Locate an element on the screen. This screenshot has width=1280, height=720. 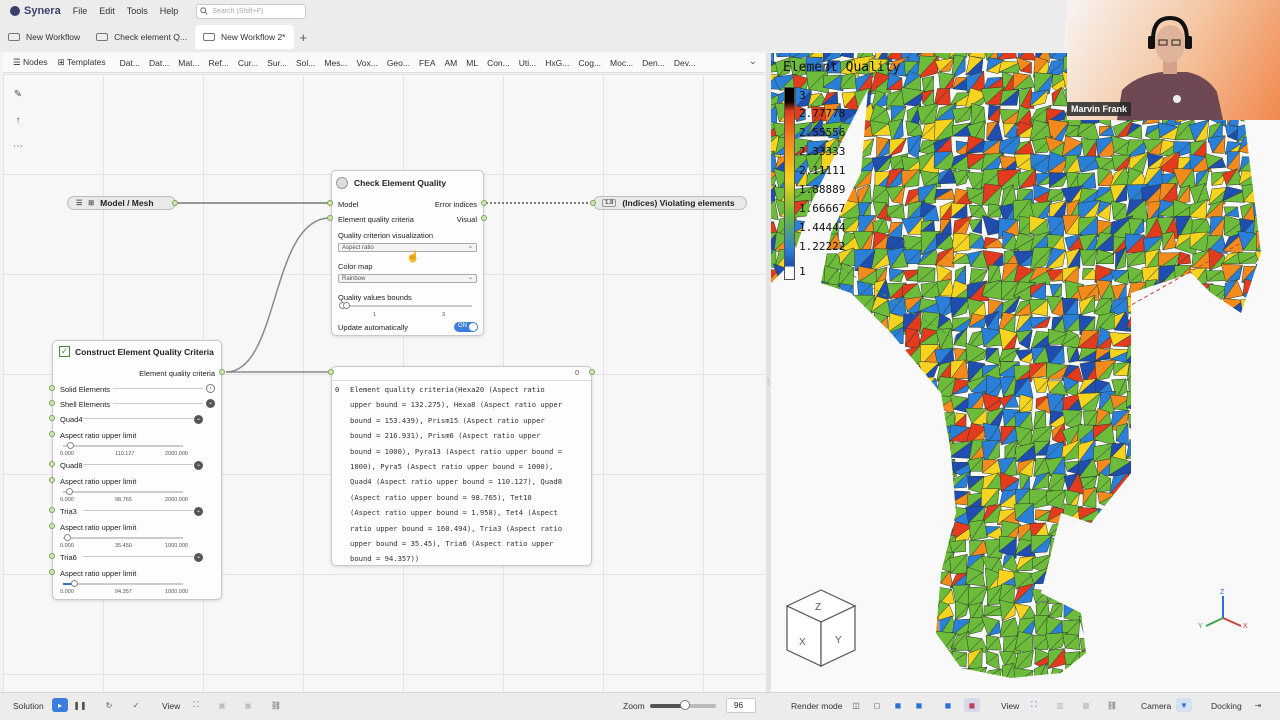
view-cube-top-label: Z is located at coordinates (818, 607).